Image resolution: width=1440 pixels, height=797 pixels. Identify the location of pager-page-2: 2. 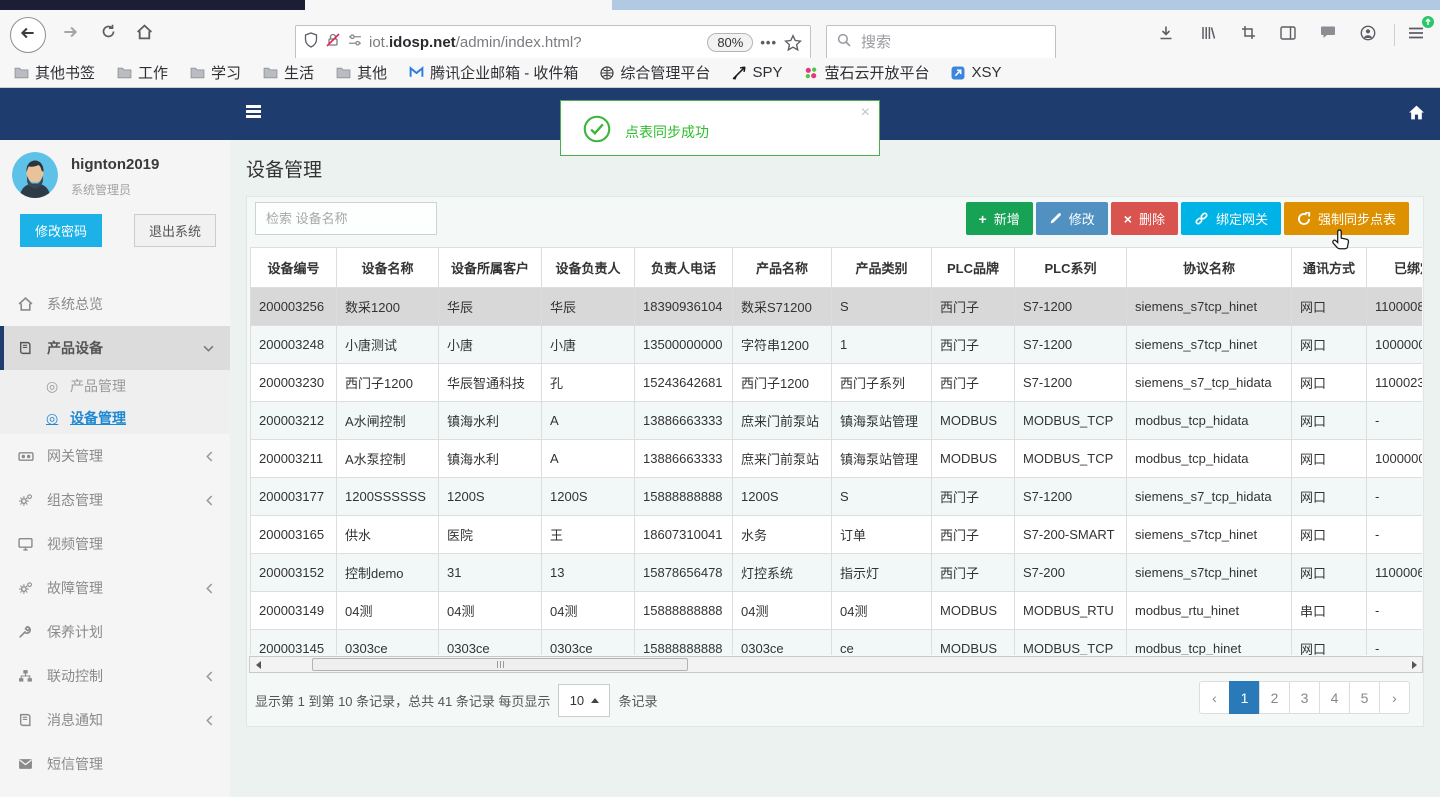
(1274, 697).